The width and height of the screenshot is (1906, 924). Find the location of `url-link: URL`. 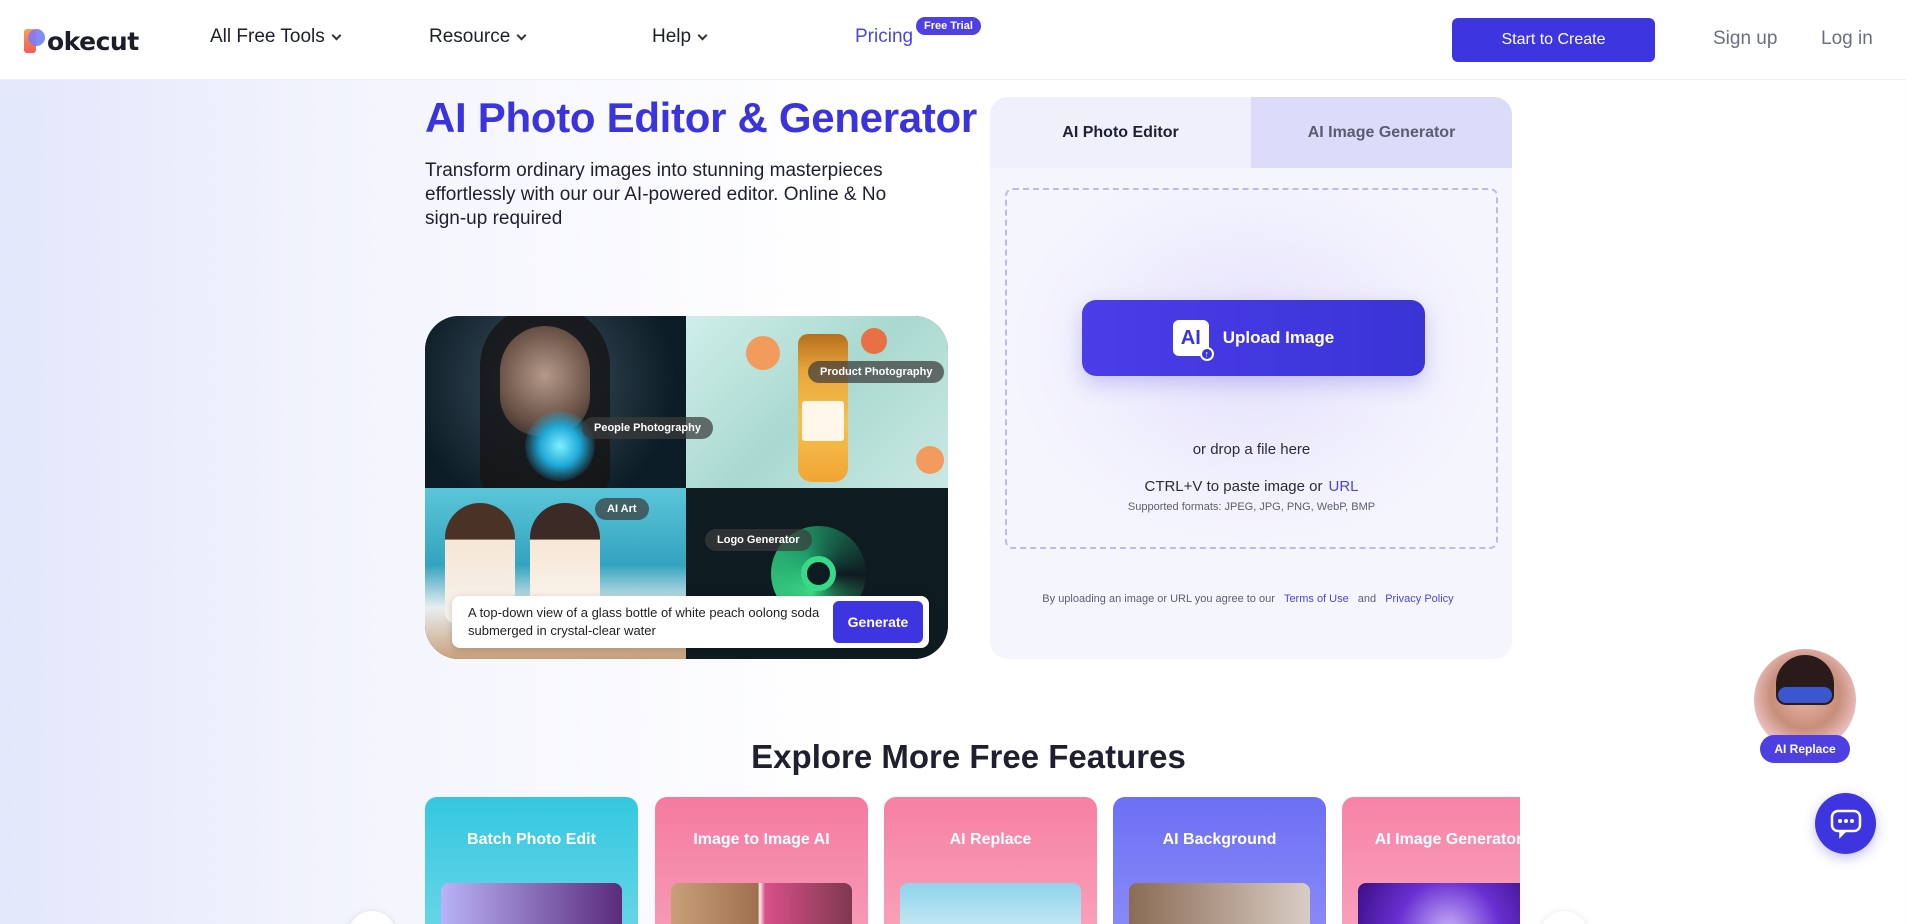

url-link: URL is located at coordinates (1344, 486).